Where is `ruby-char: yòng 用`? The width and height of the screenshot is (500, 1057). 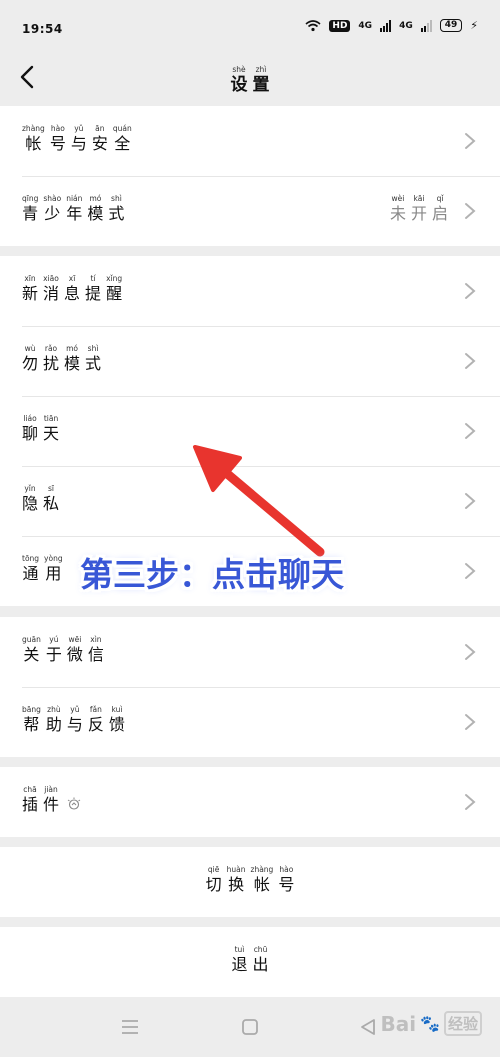 ruby-char: yòng 用 is located at coordinates (53, 569).